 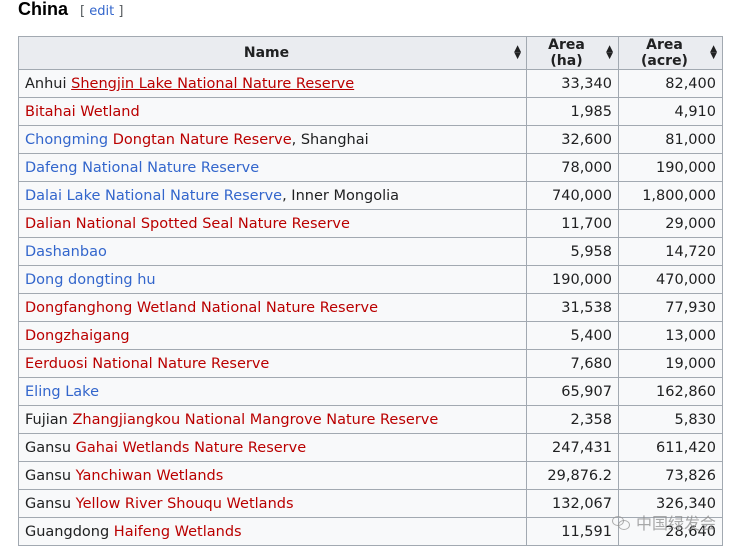 I want to click on cell-area-ha: 65,907, so click(x=572, y=391).